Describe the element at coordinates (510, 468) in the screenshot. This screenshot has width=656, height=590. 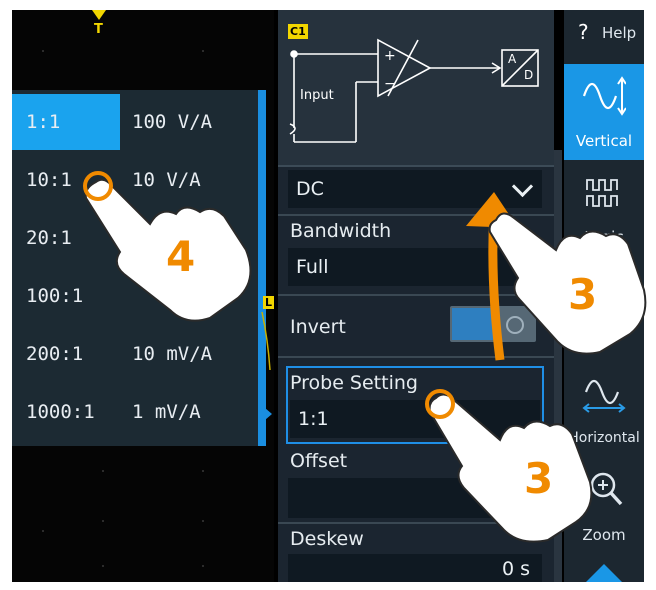
I see `hand-pointer-icon` at that location.